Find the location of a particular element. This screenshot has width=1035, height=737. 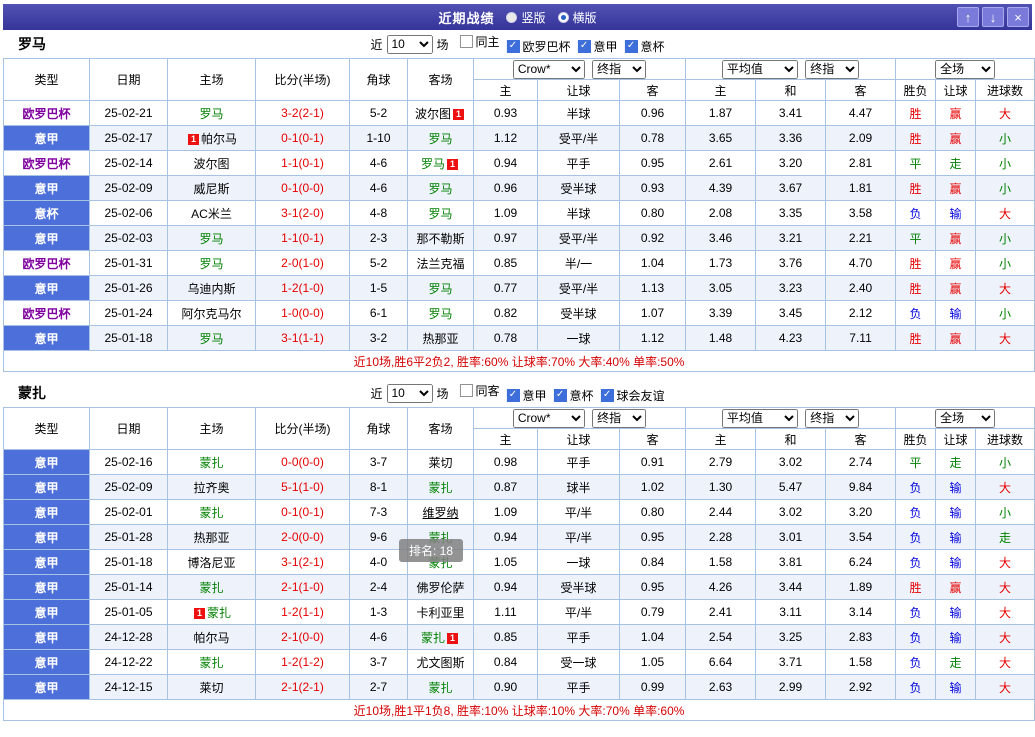

filter-checkbox: 同主 is located at coordinates (479, 41).